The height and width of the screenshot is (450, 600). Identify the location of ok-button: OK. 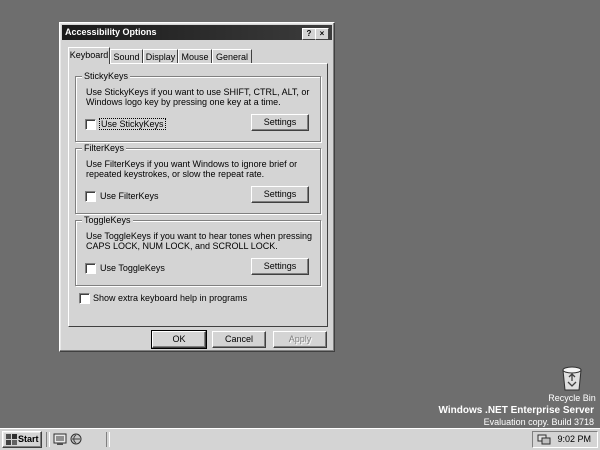
(179, 339).